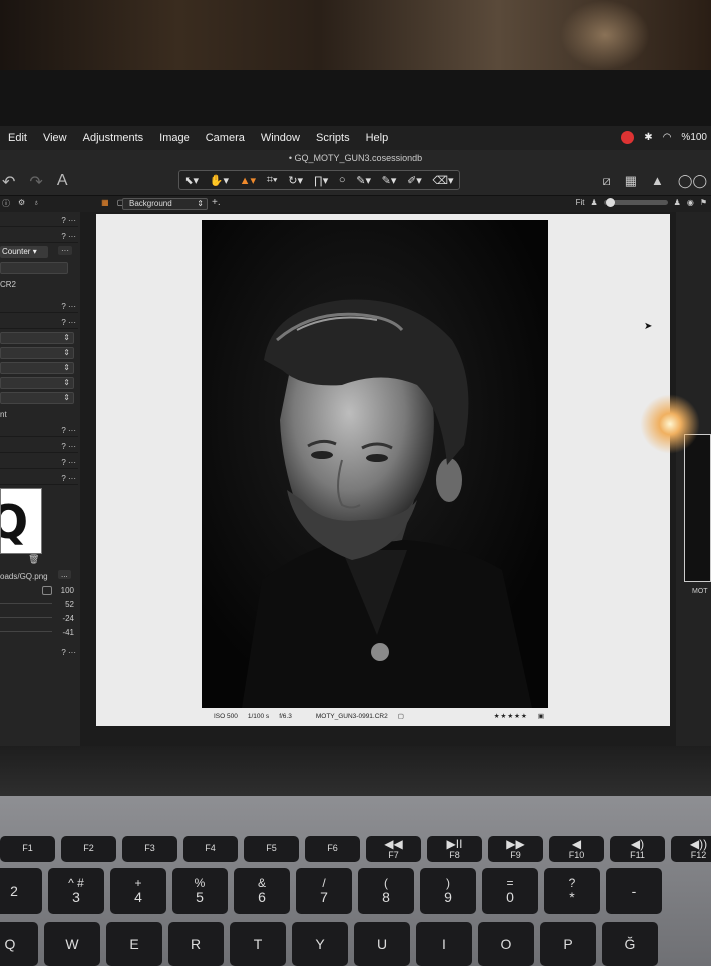  I want to click on menu-image: Image, so click(174, 138).